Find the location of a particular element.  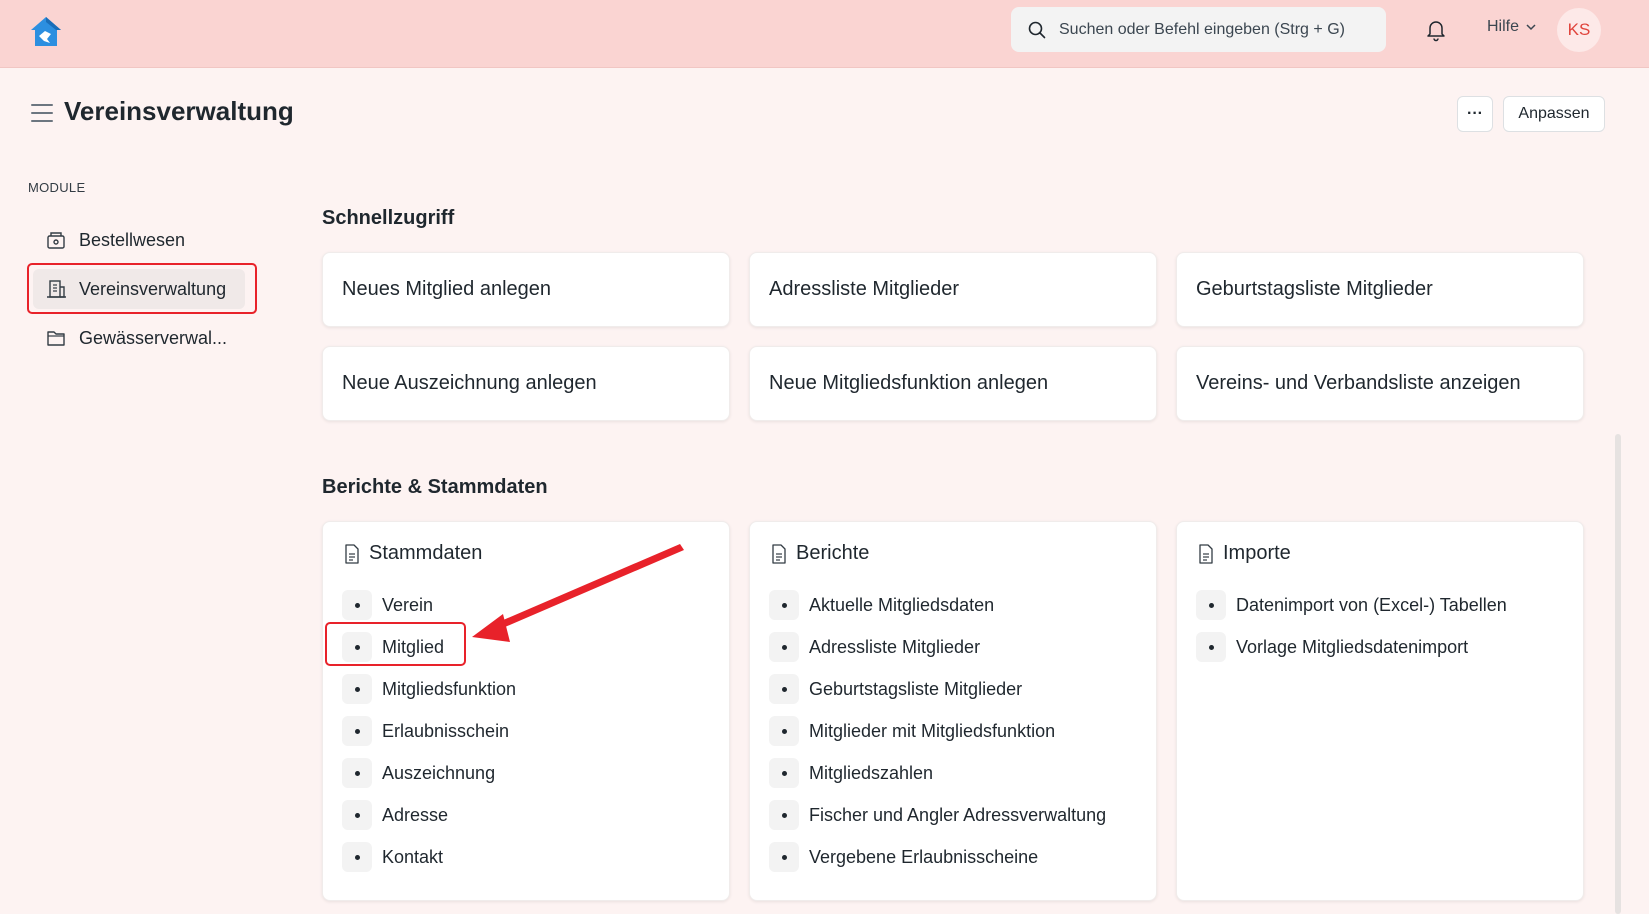

link-label: Mitglied is located at coordinates (413, 646).